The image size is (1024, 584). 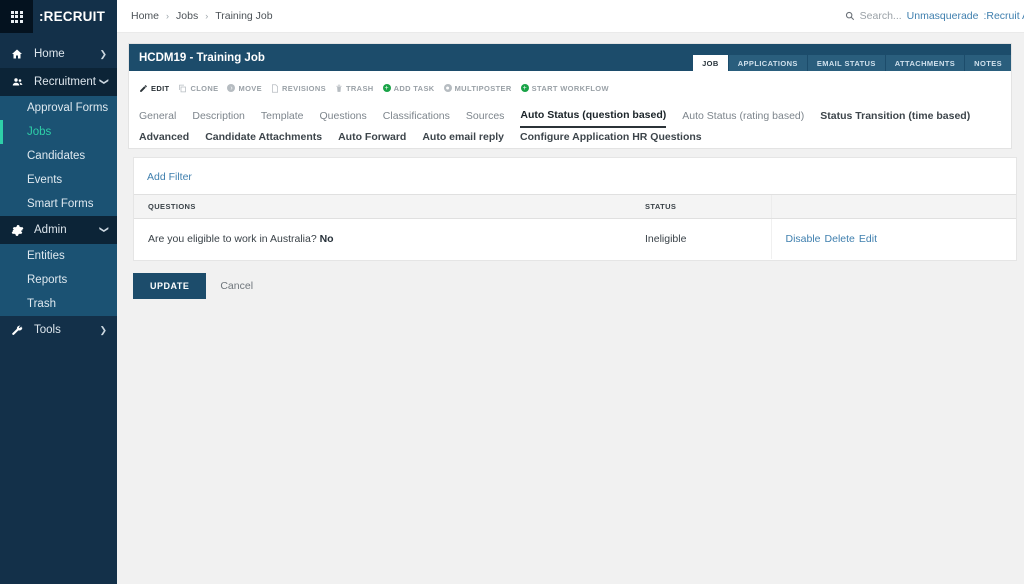 I want to click on tab-questions: Questions, so click(x=343, y=117).